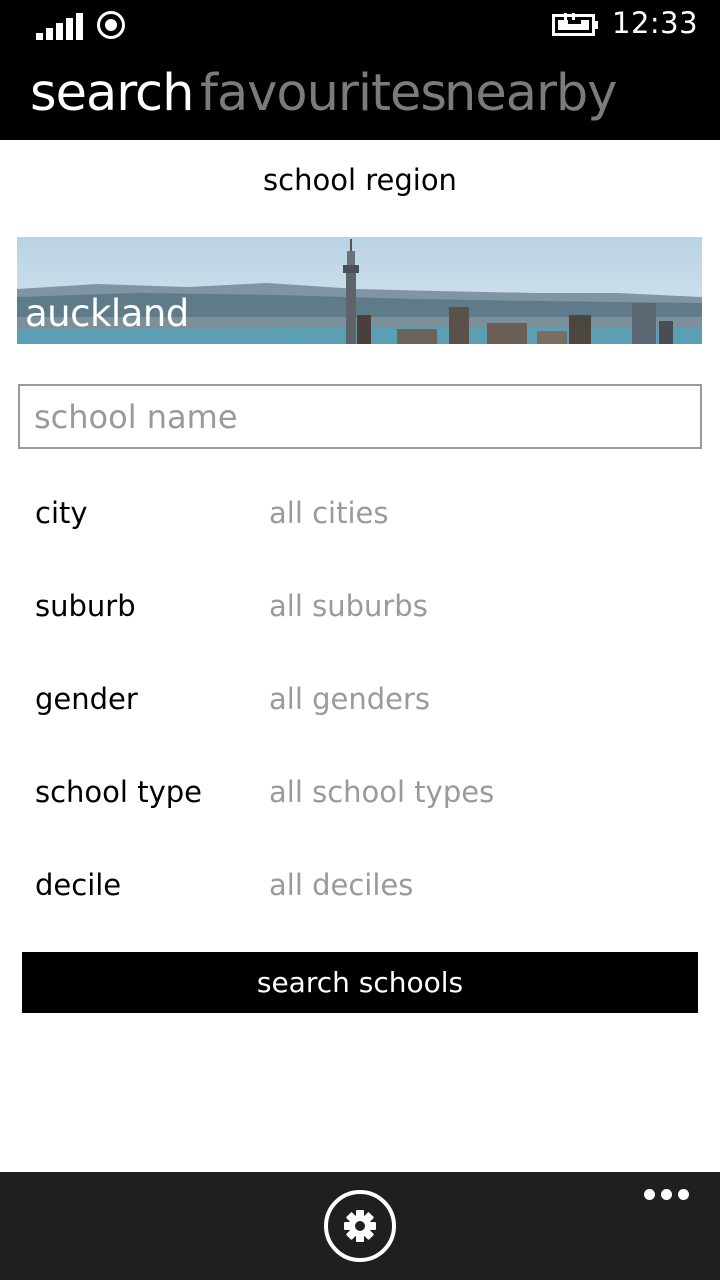 The height and width of the screenshot is (1280, 720). Describe the element at coordinates (360, 416) in the screenshot. I see `school-name-input` at that location.